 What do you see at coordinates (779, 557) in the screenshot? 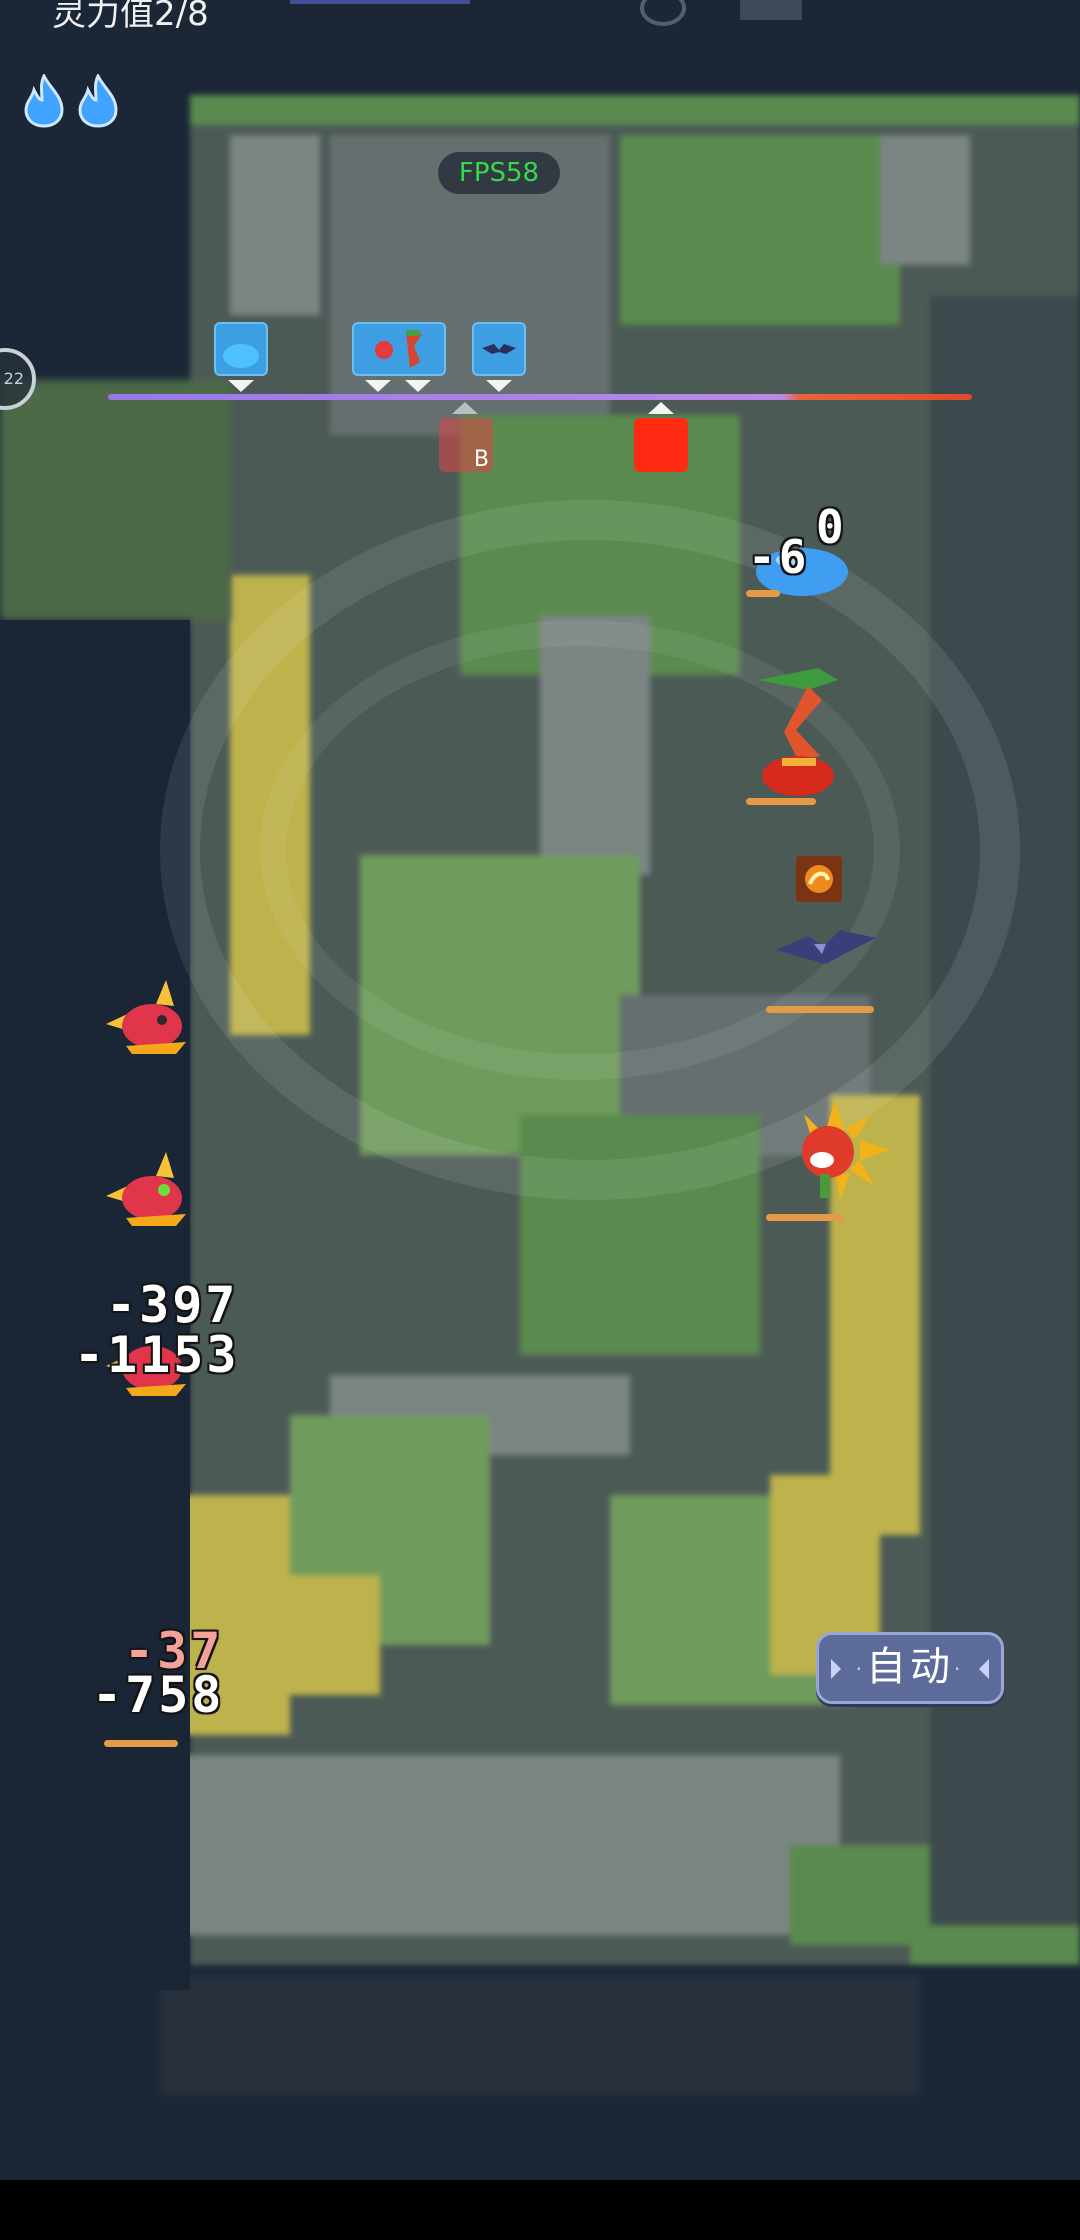
I see `damage-number: -6` at bounding box center [779, 557].